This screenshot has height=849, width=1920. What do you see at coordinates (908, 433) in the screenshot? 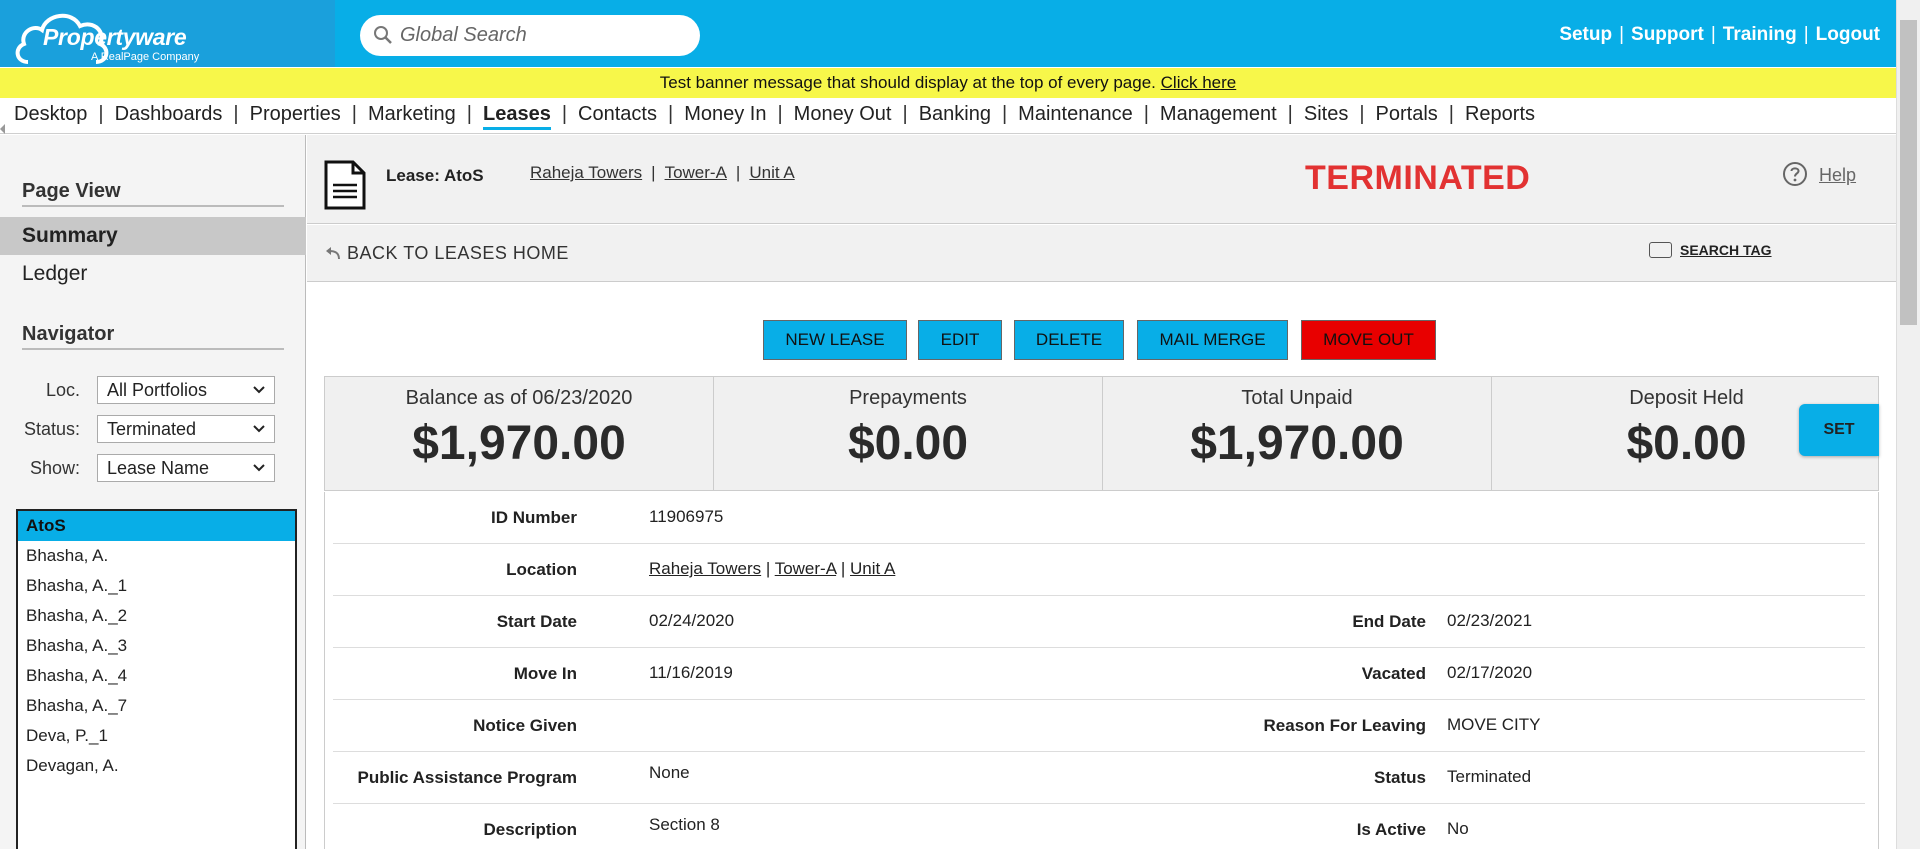
I see `prepayments-cell: Prepayments $0.00` at bounding box center [908, 433].